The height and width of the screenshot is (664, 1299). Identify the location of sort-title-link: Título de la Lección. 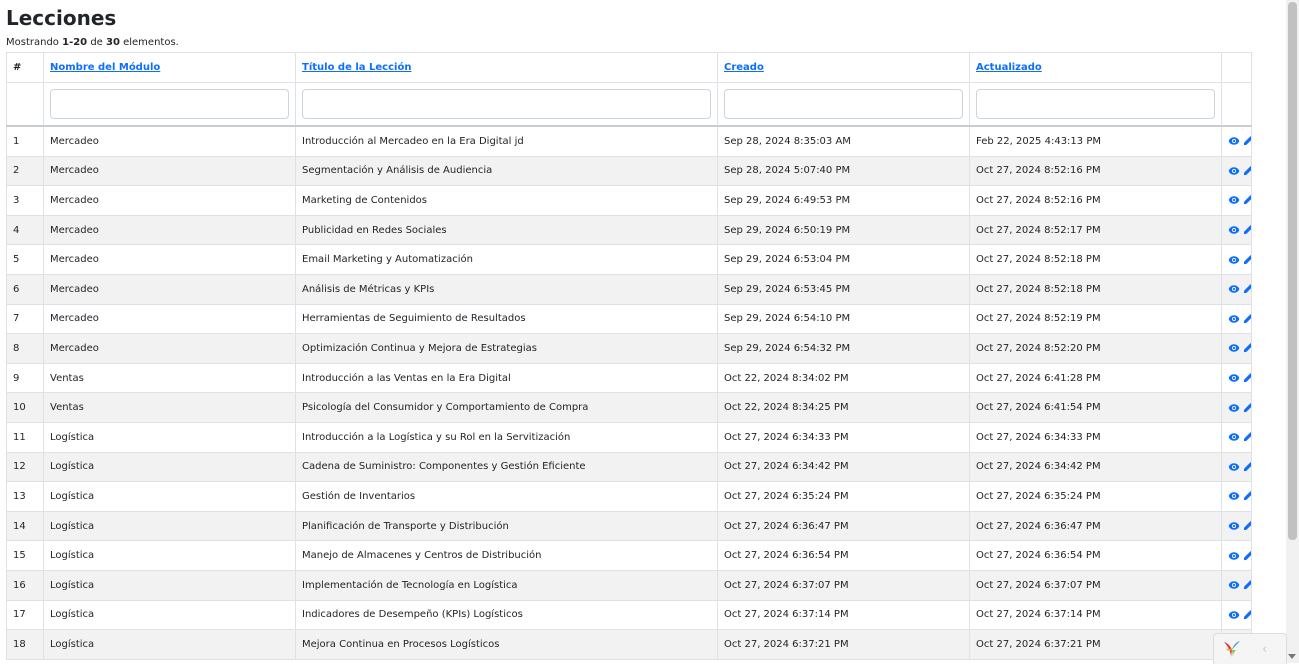
(356, 67).